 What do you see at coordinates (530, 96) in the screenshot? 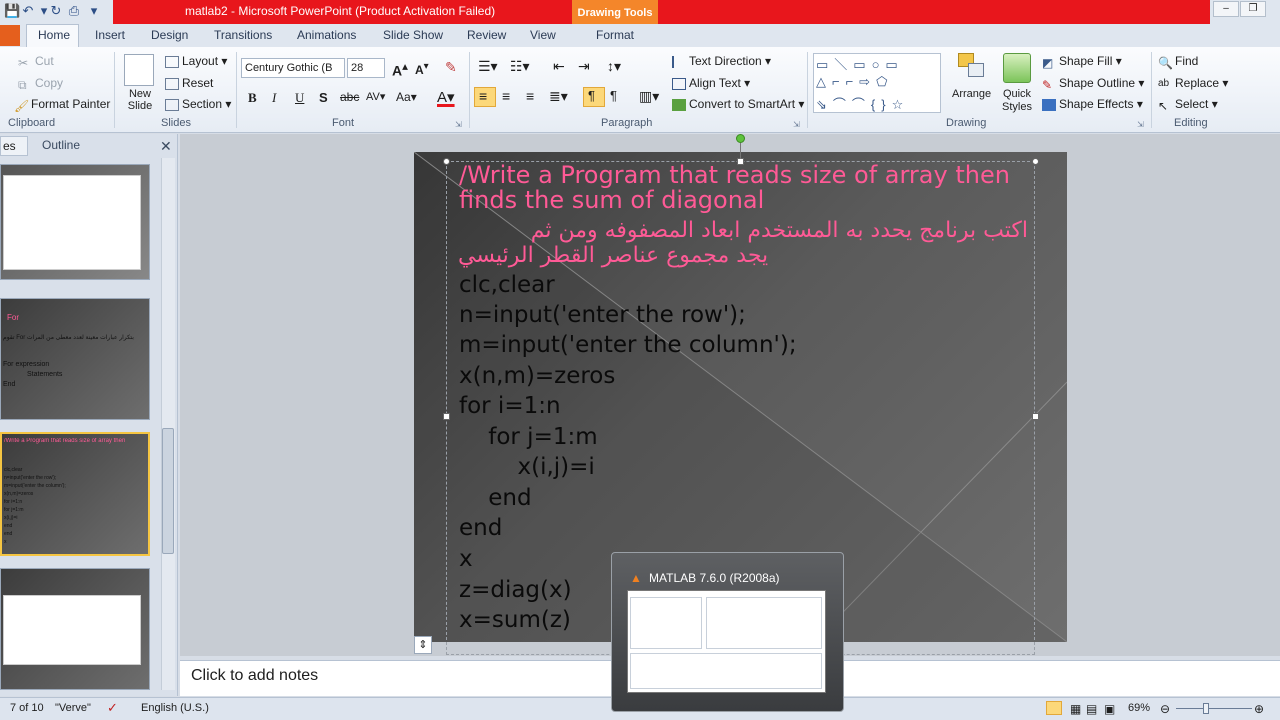
I see `align-right-icon: ≡` at bounding box center [530, 96].